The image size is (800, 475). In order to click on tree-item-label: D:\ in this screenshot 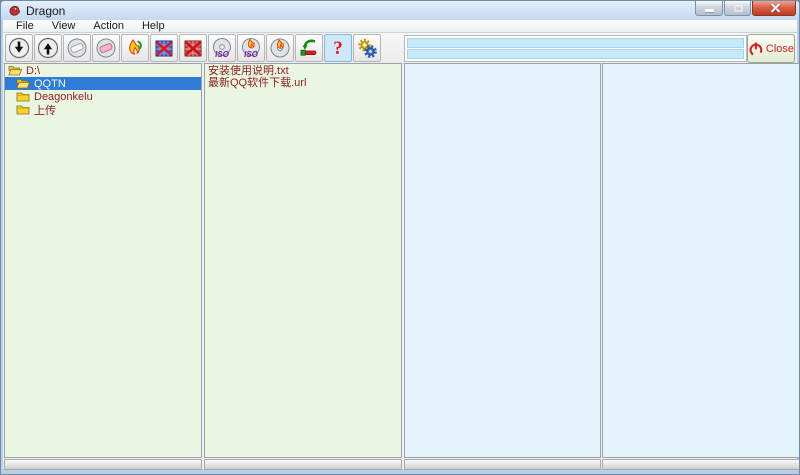, I will do `click(33, 70)`.